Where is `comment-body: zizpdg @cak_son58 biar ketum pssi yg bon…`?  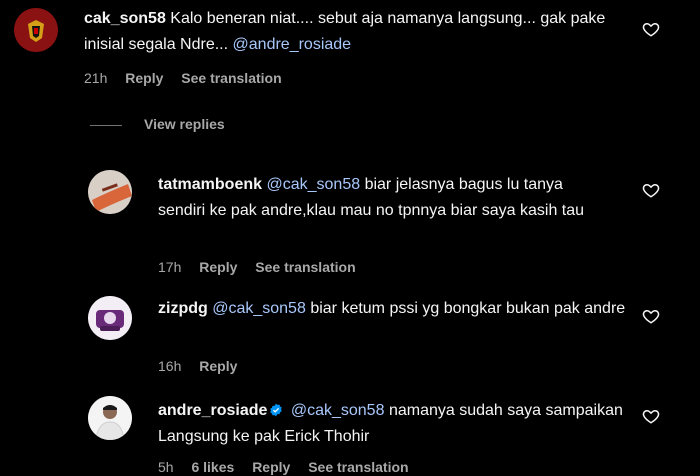 comment-body: zizpdg @cak_son58 biar ketum pssi yg bon… is located at coordinates (393, 309).